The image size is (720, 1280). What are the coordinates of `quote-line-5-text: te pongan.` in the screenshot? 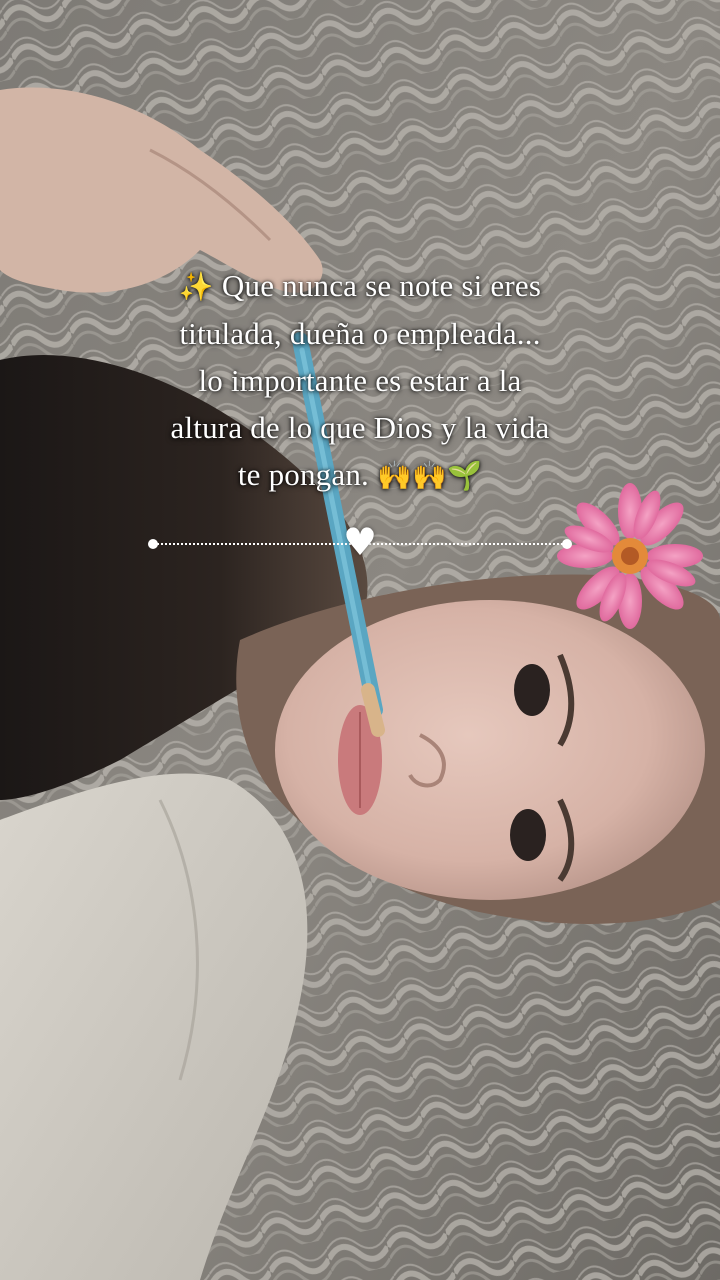 It's located at (303, 474).